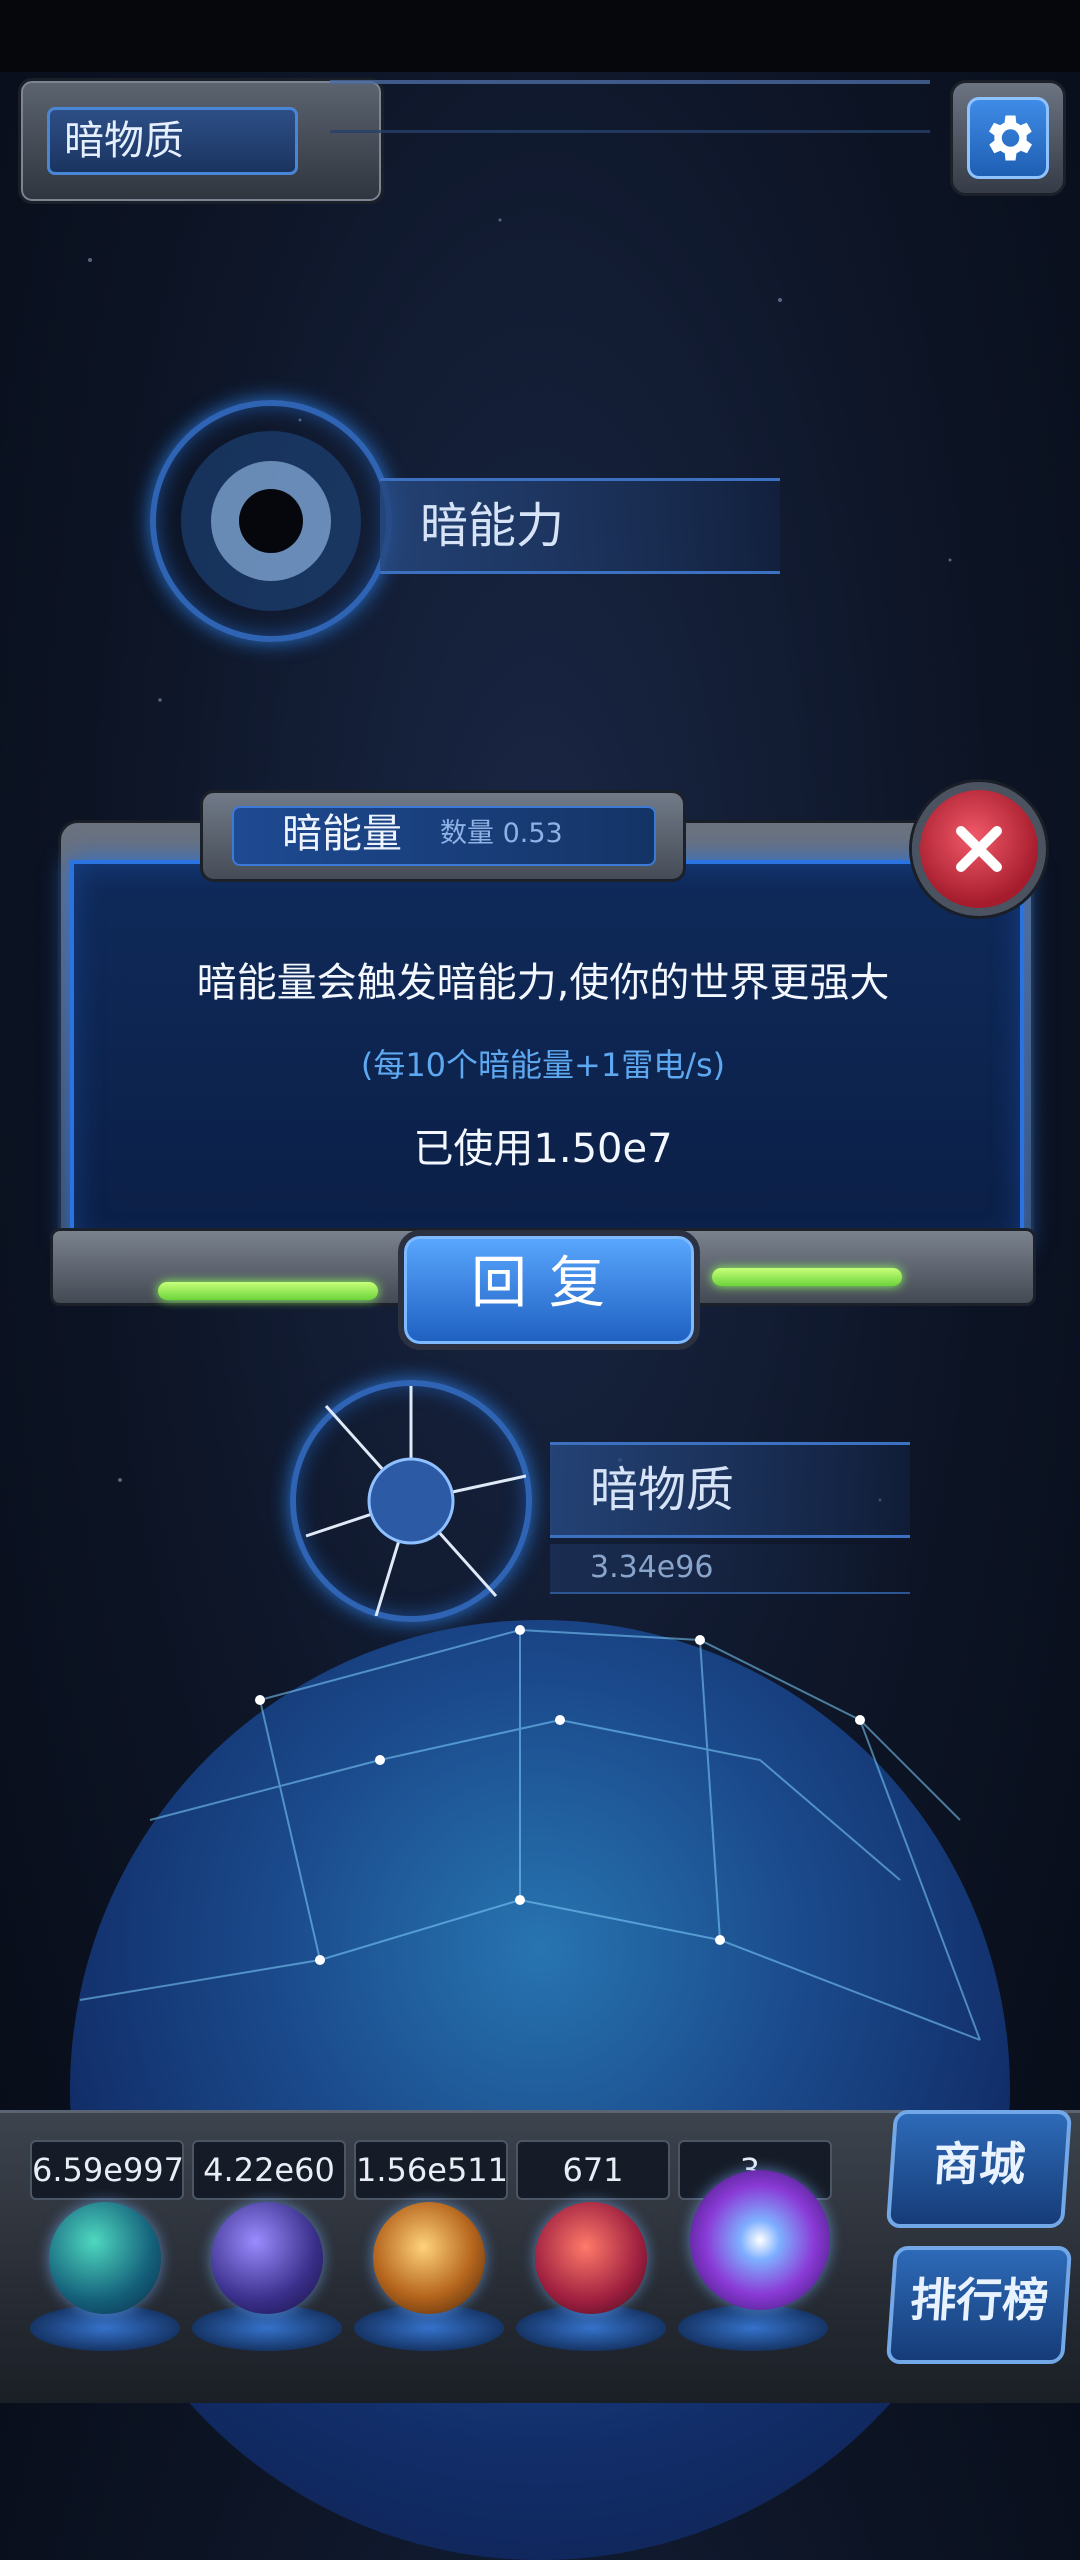  I want to click on resource-value-4: 671, so click(593, 2170).